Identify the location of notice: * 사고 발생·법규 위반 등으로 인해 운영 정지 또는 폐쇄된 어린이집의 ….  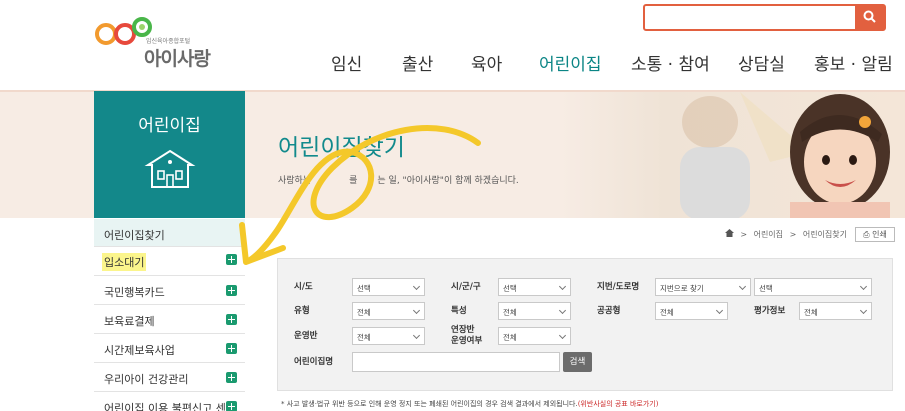
(470, 404).